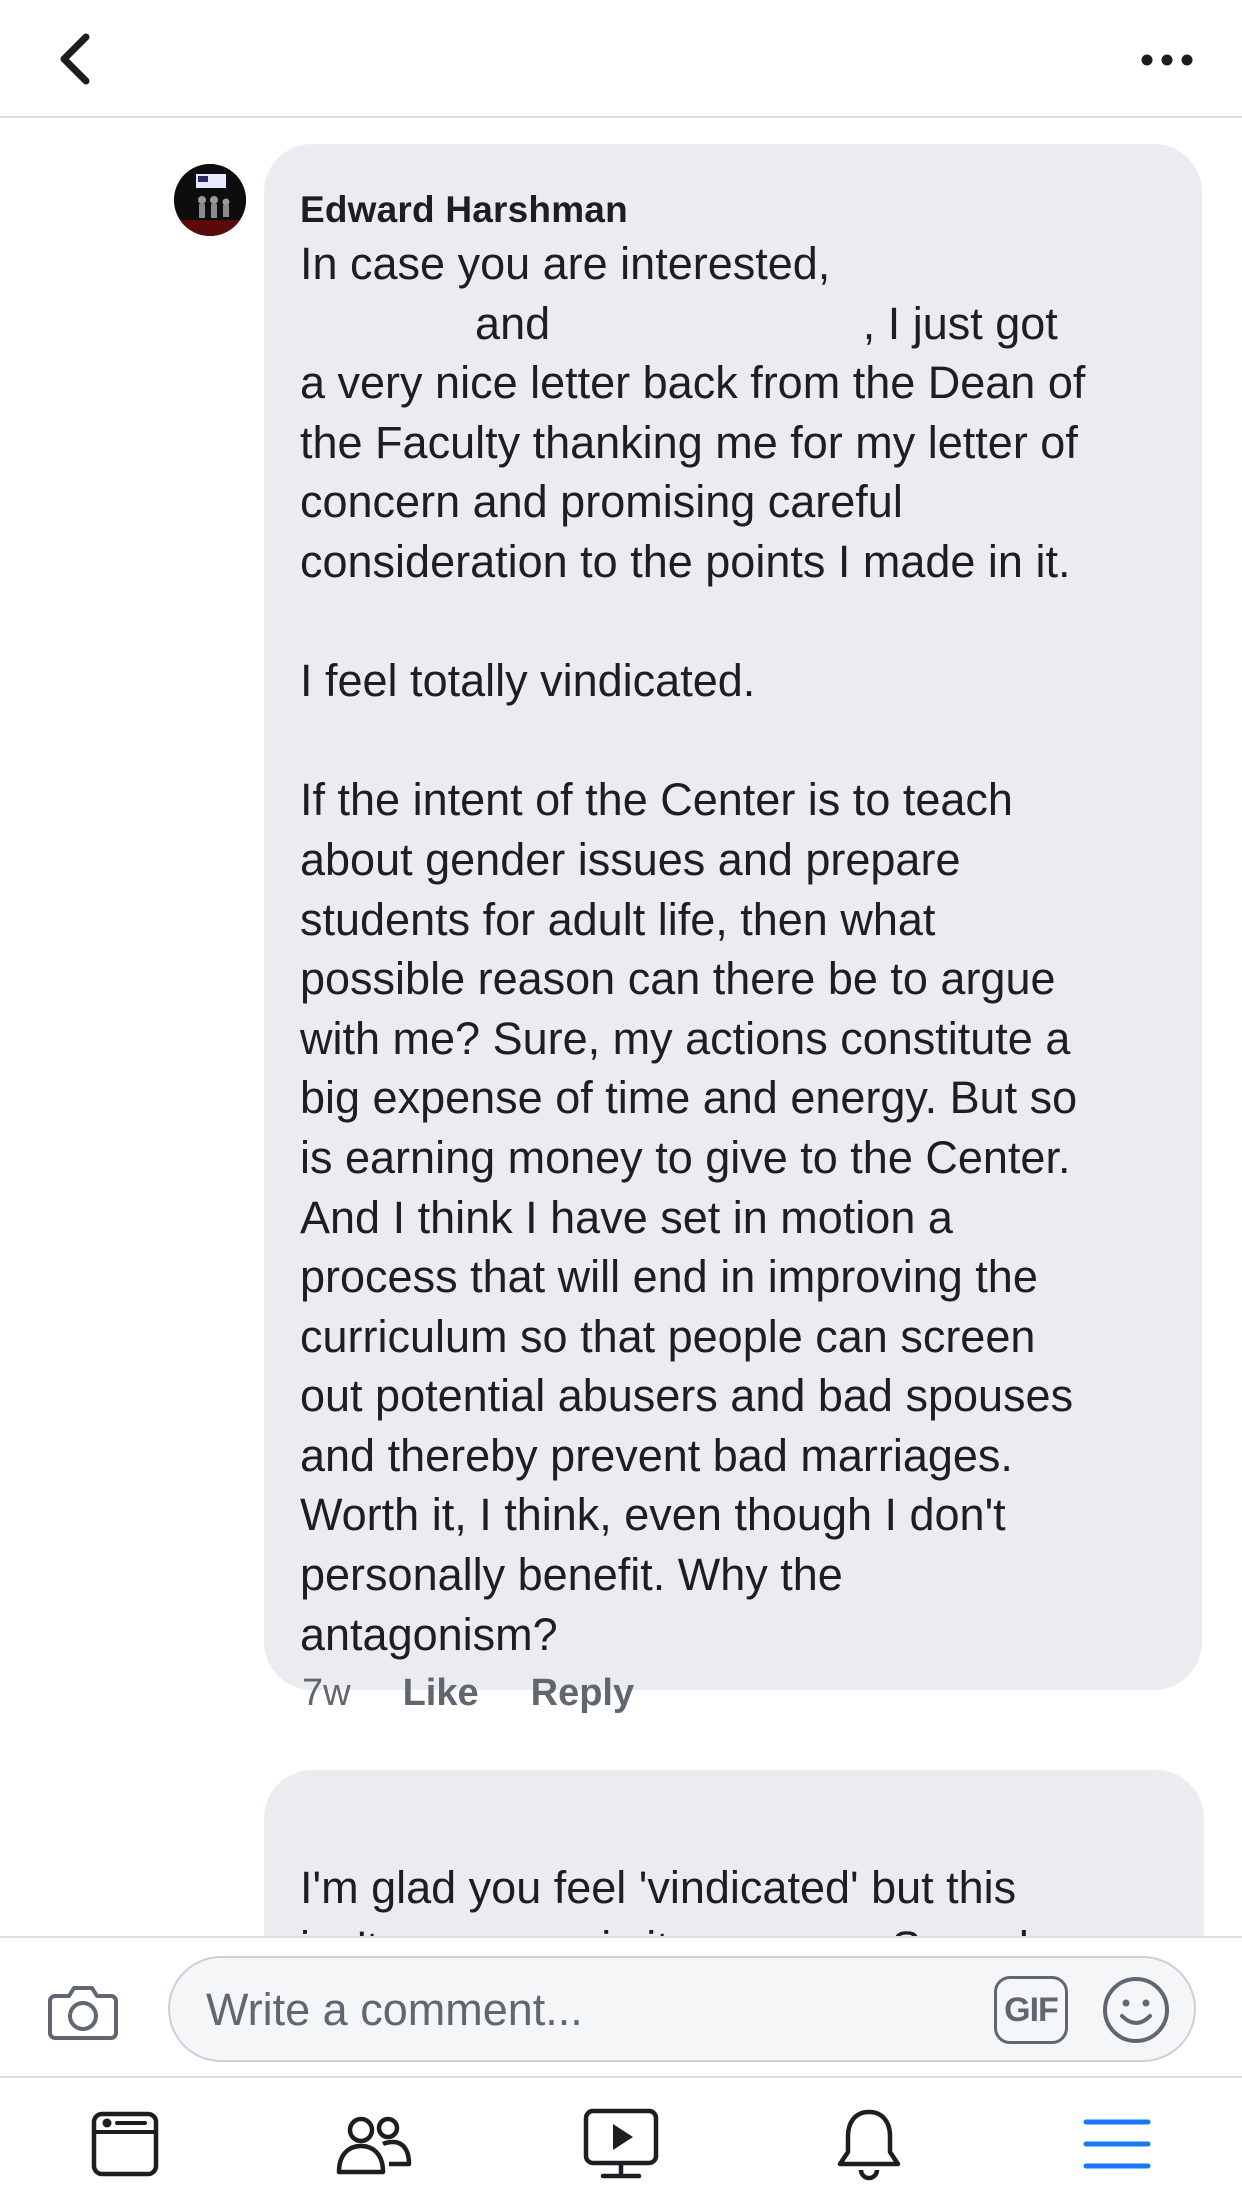 This screenshot has height=2208, width=1242. I want to click on comment-input, so click(606, 2010).